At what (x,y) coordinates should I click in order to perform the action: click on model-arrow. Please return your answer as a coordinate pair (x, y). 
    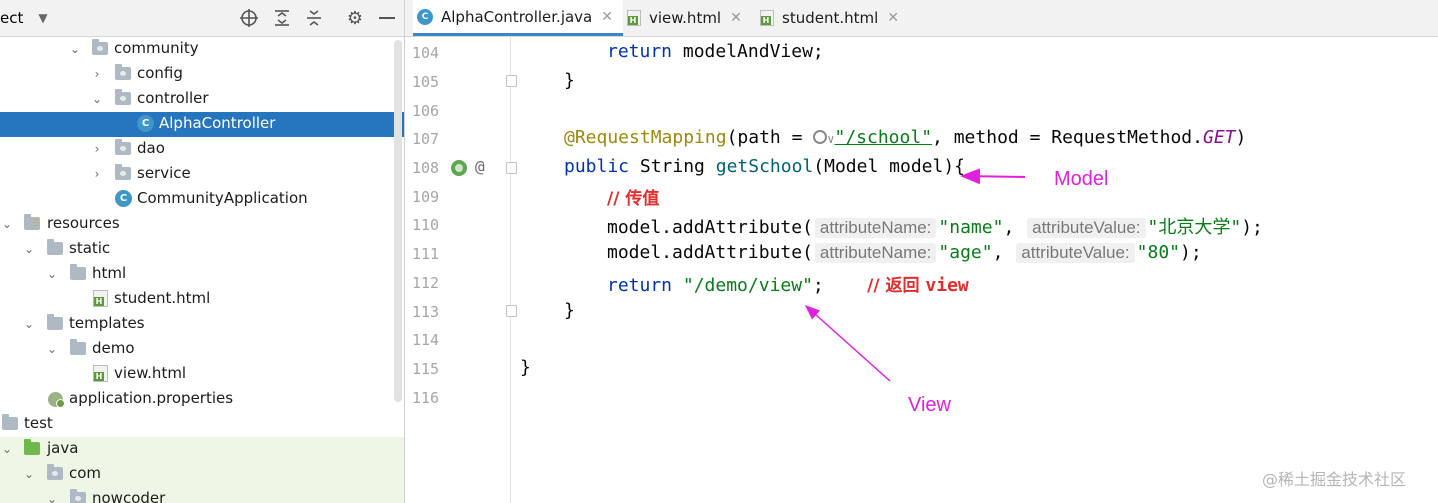
    Looking at the image, I should click on (993, 176).